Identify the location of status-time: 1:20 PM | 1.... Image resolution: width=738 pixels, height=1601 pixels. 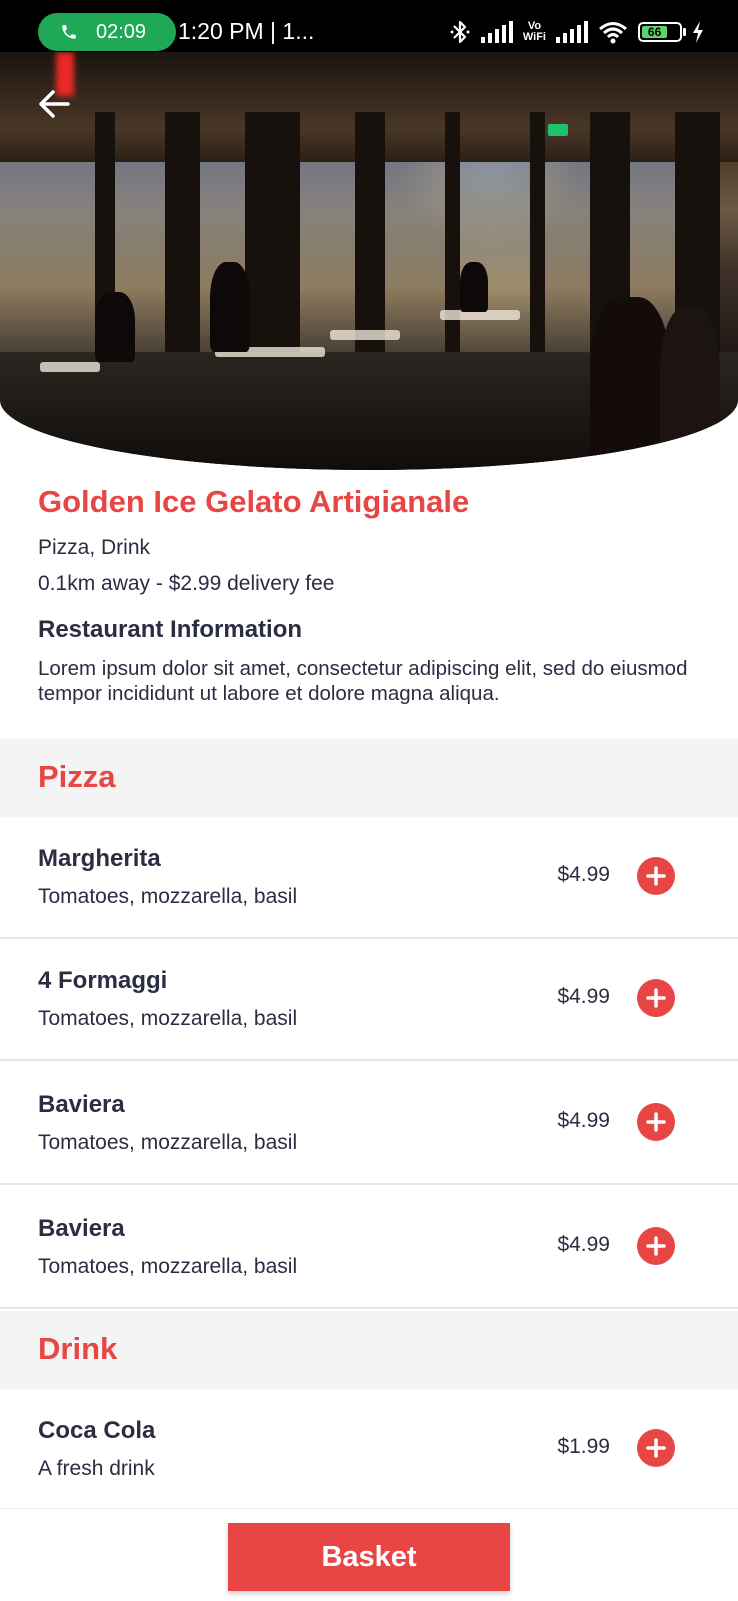
(246, 31).